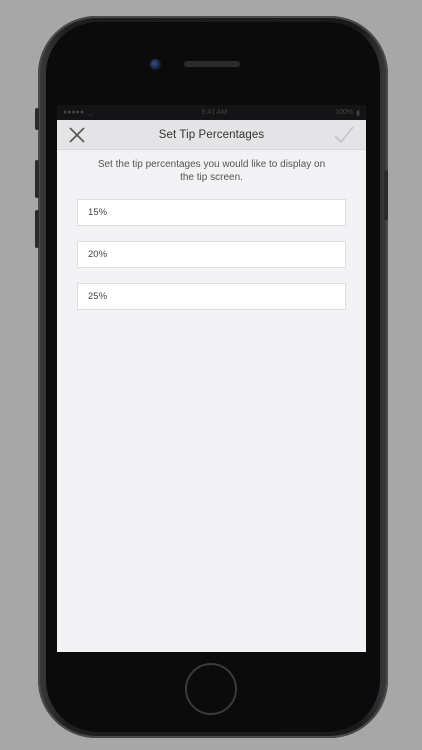  I want to click on checkmark-icon, so click(344, 135).